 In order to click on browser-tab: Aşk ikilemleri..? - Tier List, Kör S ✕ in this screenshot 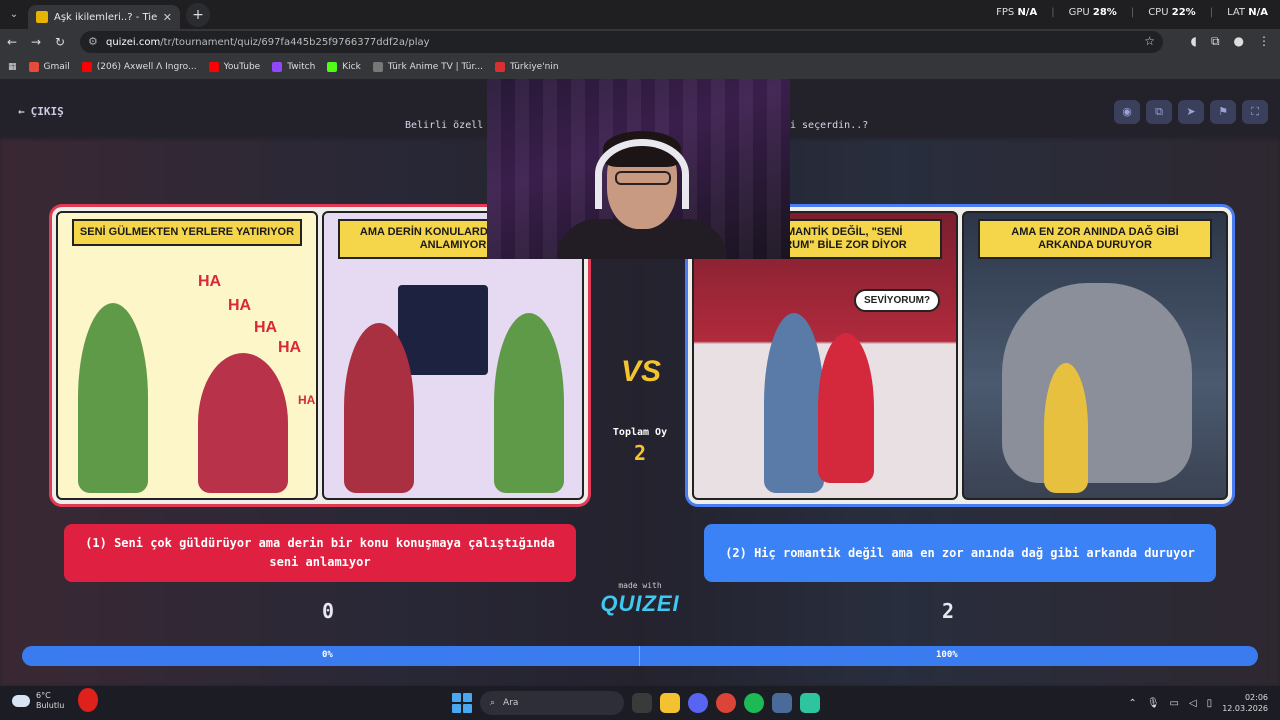, I will do `click(104, 17)`.